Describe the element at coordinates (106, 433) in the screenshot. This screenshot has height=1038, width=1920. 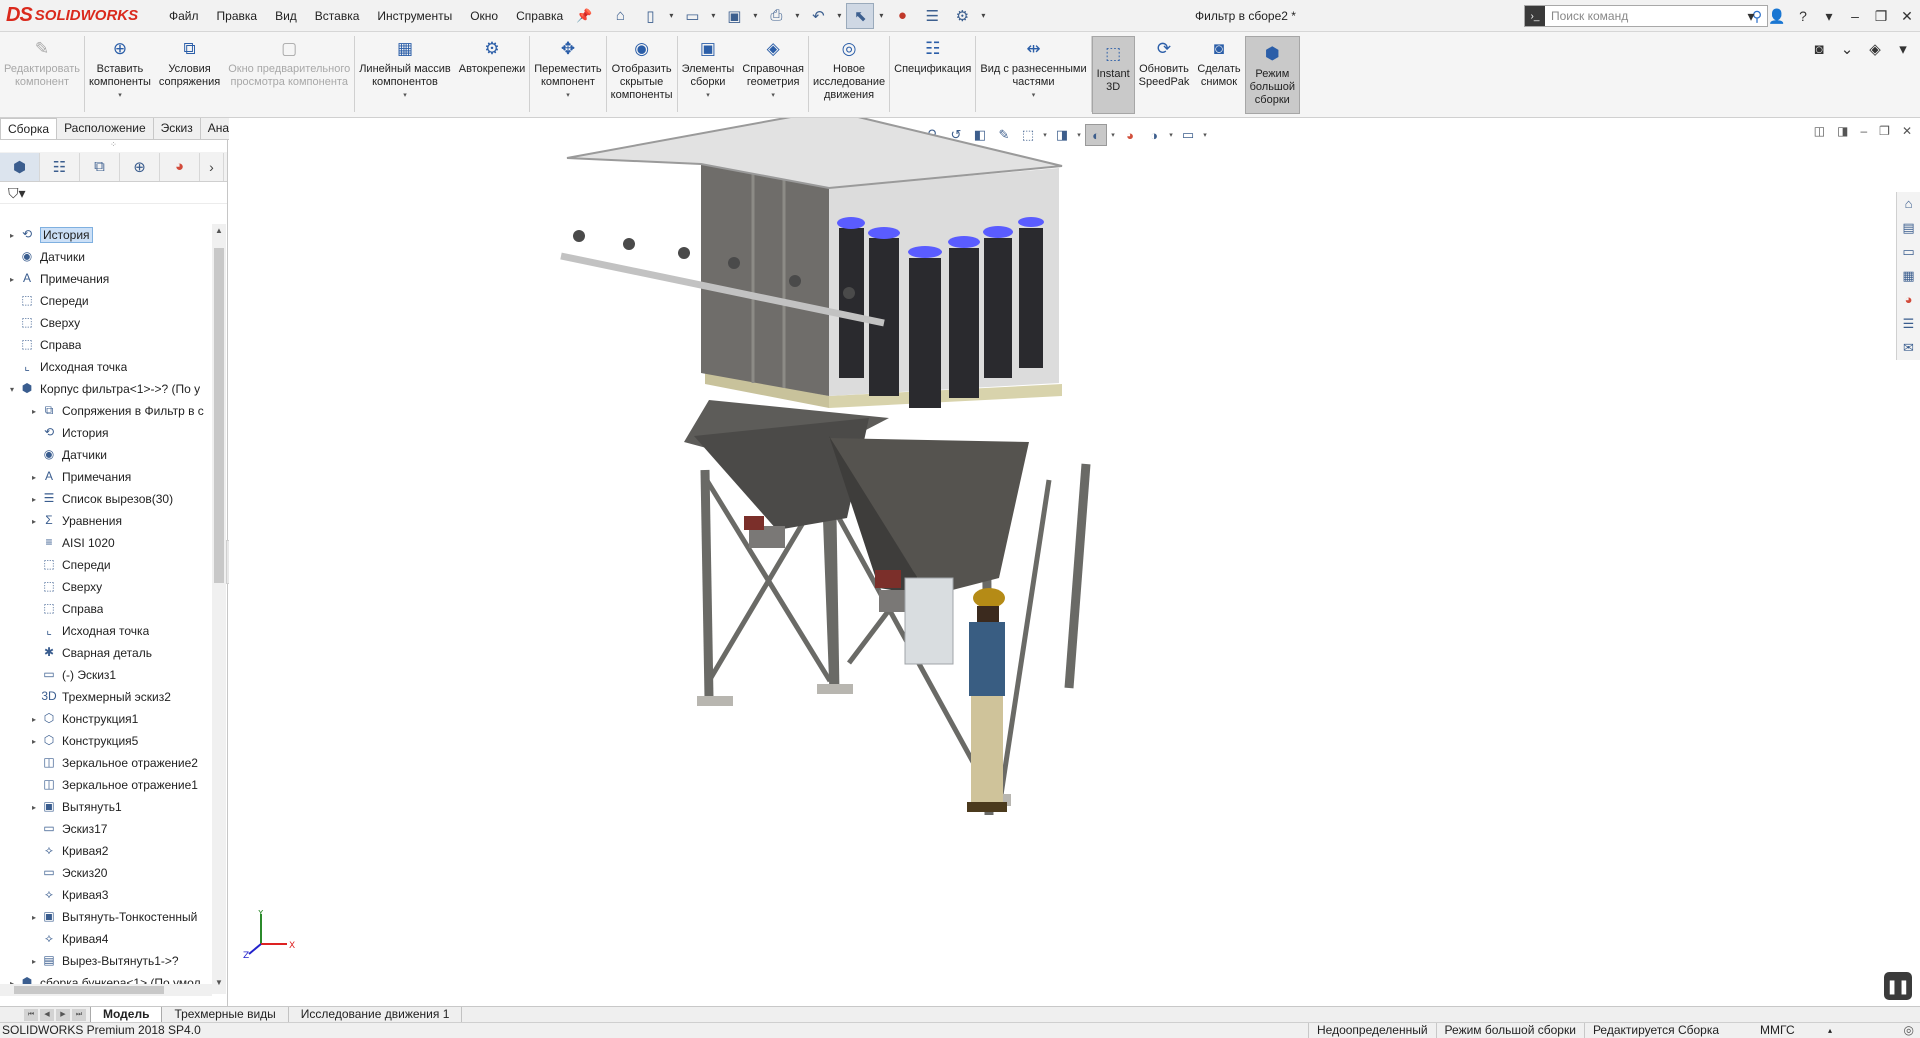
I see `tree-node: ⟲ История` at that location.